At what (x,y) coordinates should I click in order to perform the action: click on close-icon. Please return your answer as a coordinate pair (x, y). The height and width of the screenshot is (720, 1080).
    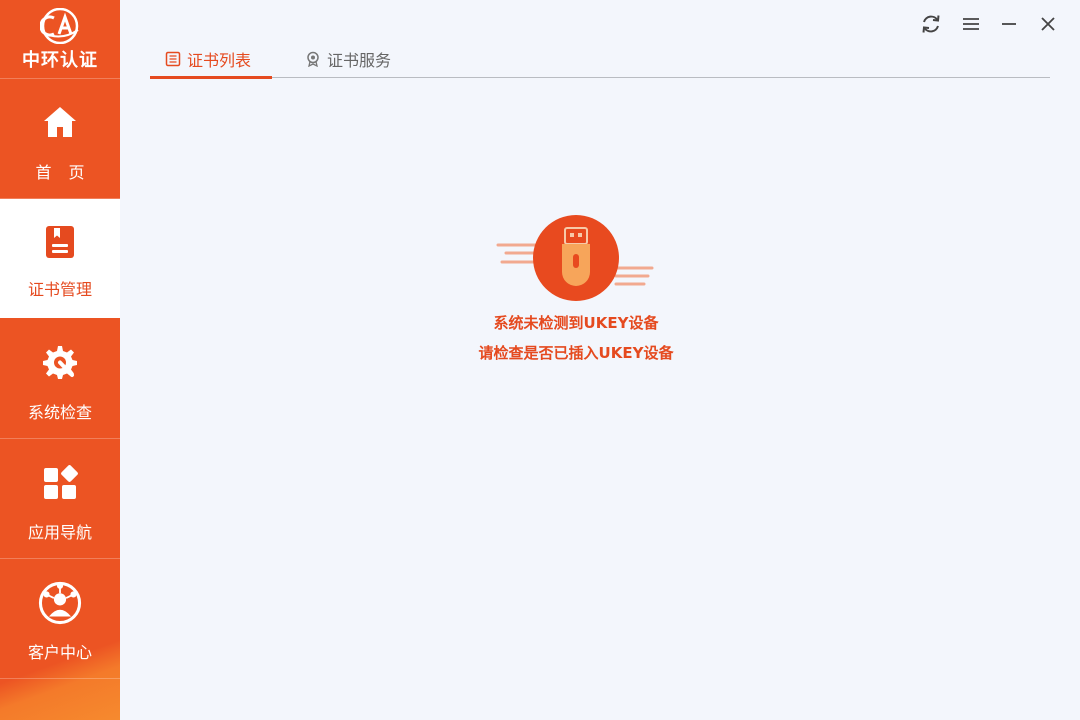
    Looking at the image, I should click on (1048, 24).